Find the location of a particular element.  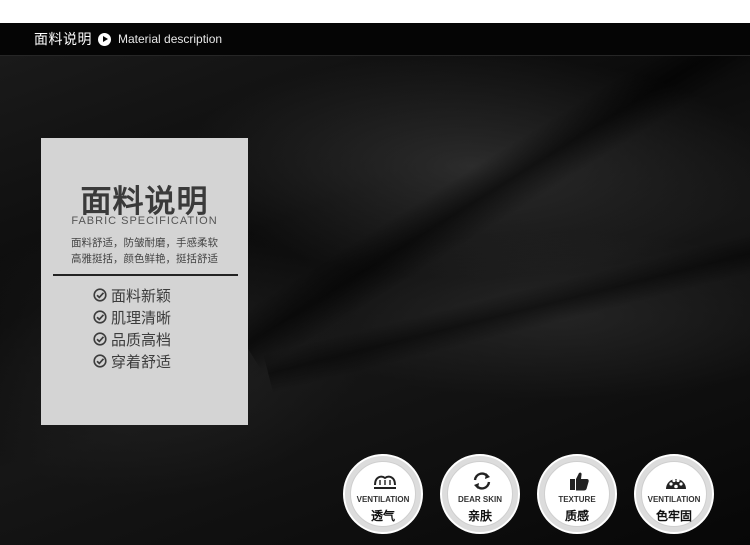

feature-label: 品质高档 is located at coordinates (141, 339).